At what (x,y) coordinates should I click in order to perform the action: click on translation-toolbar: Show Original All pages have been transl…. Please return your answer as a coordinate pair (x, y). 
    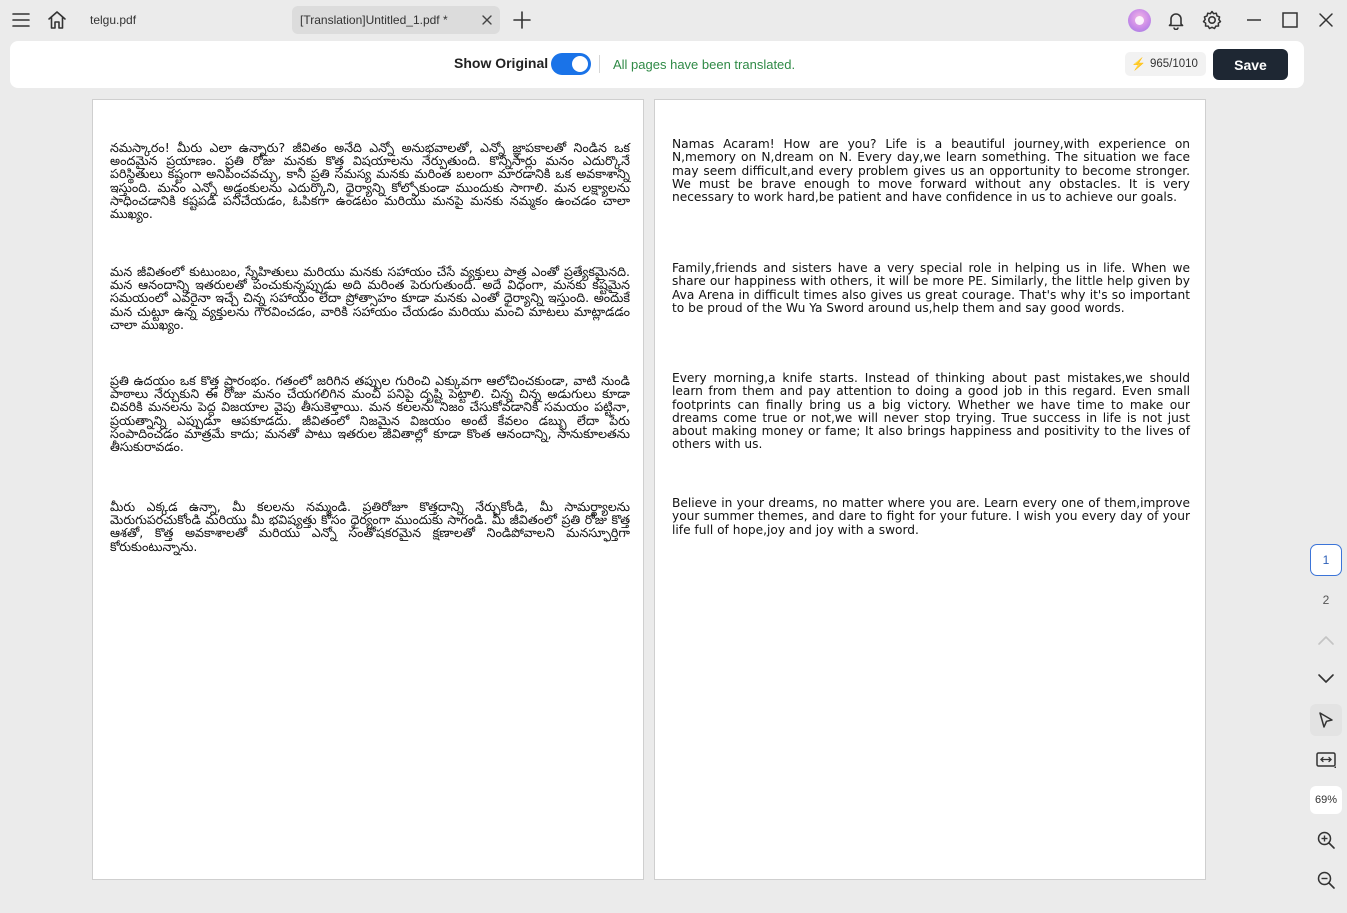
    Looking at the image, I should click on (657, 64).